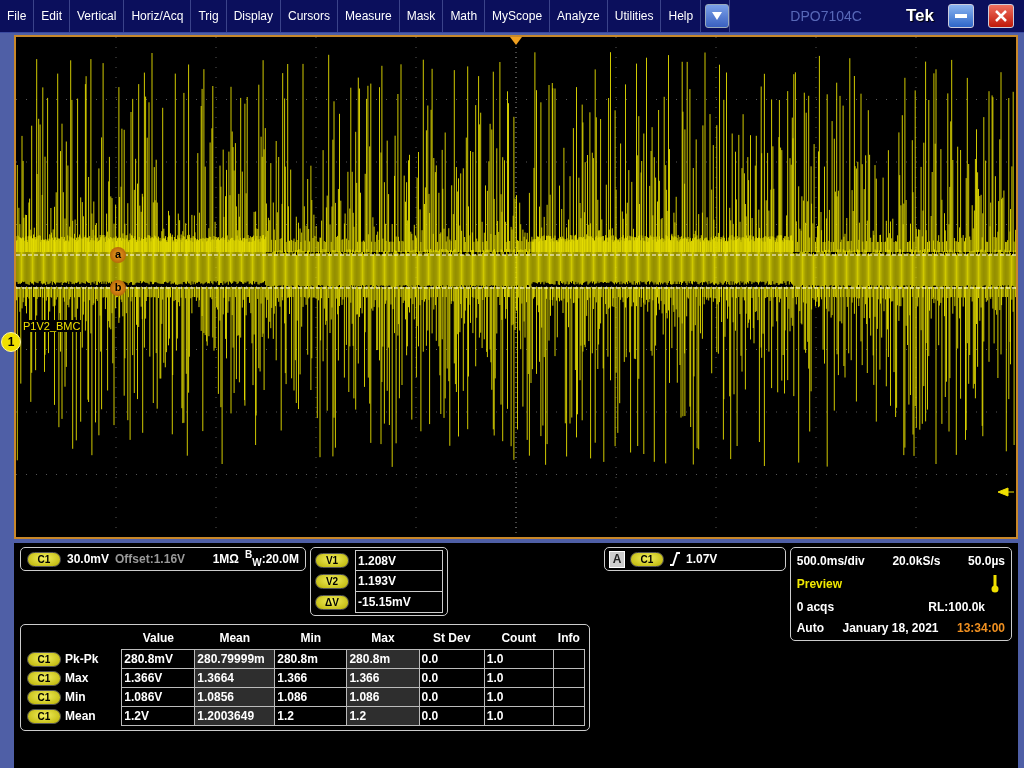 The width and height of the screenshot is (1024, 768). What do you see at coordinates (97, 16) in the screenshot?
I see `menu-item: Vertical` at bounding box center [97, 16].